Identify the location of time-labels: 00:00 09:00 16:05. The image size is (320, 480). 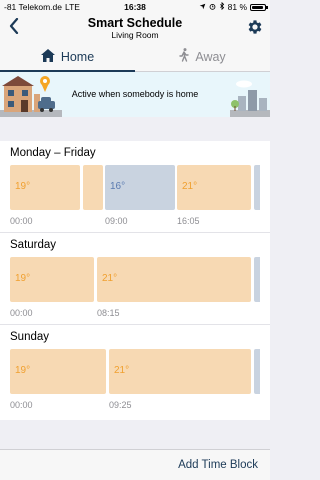
(135, 221).